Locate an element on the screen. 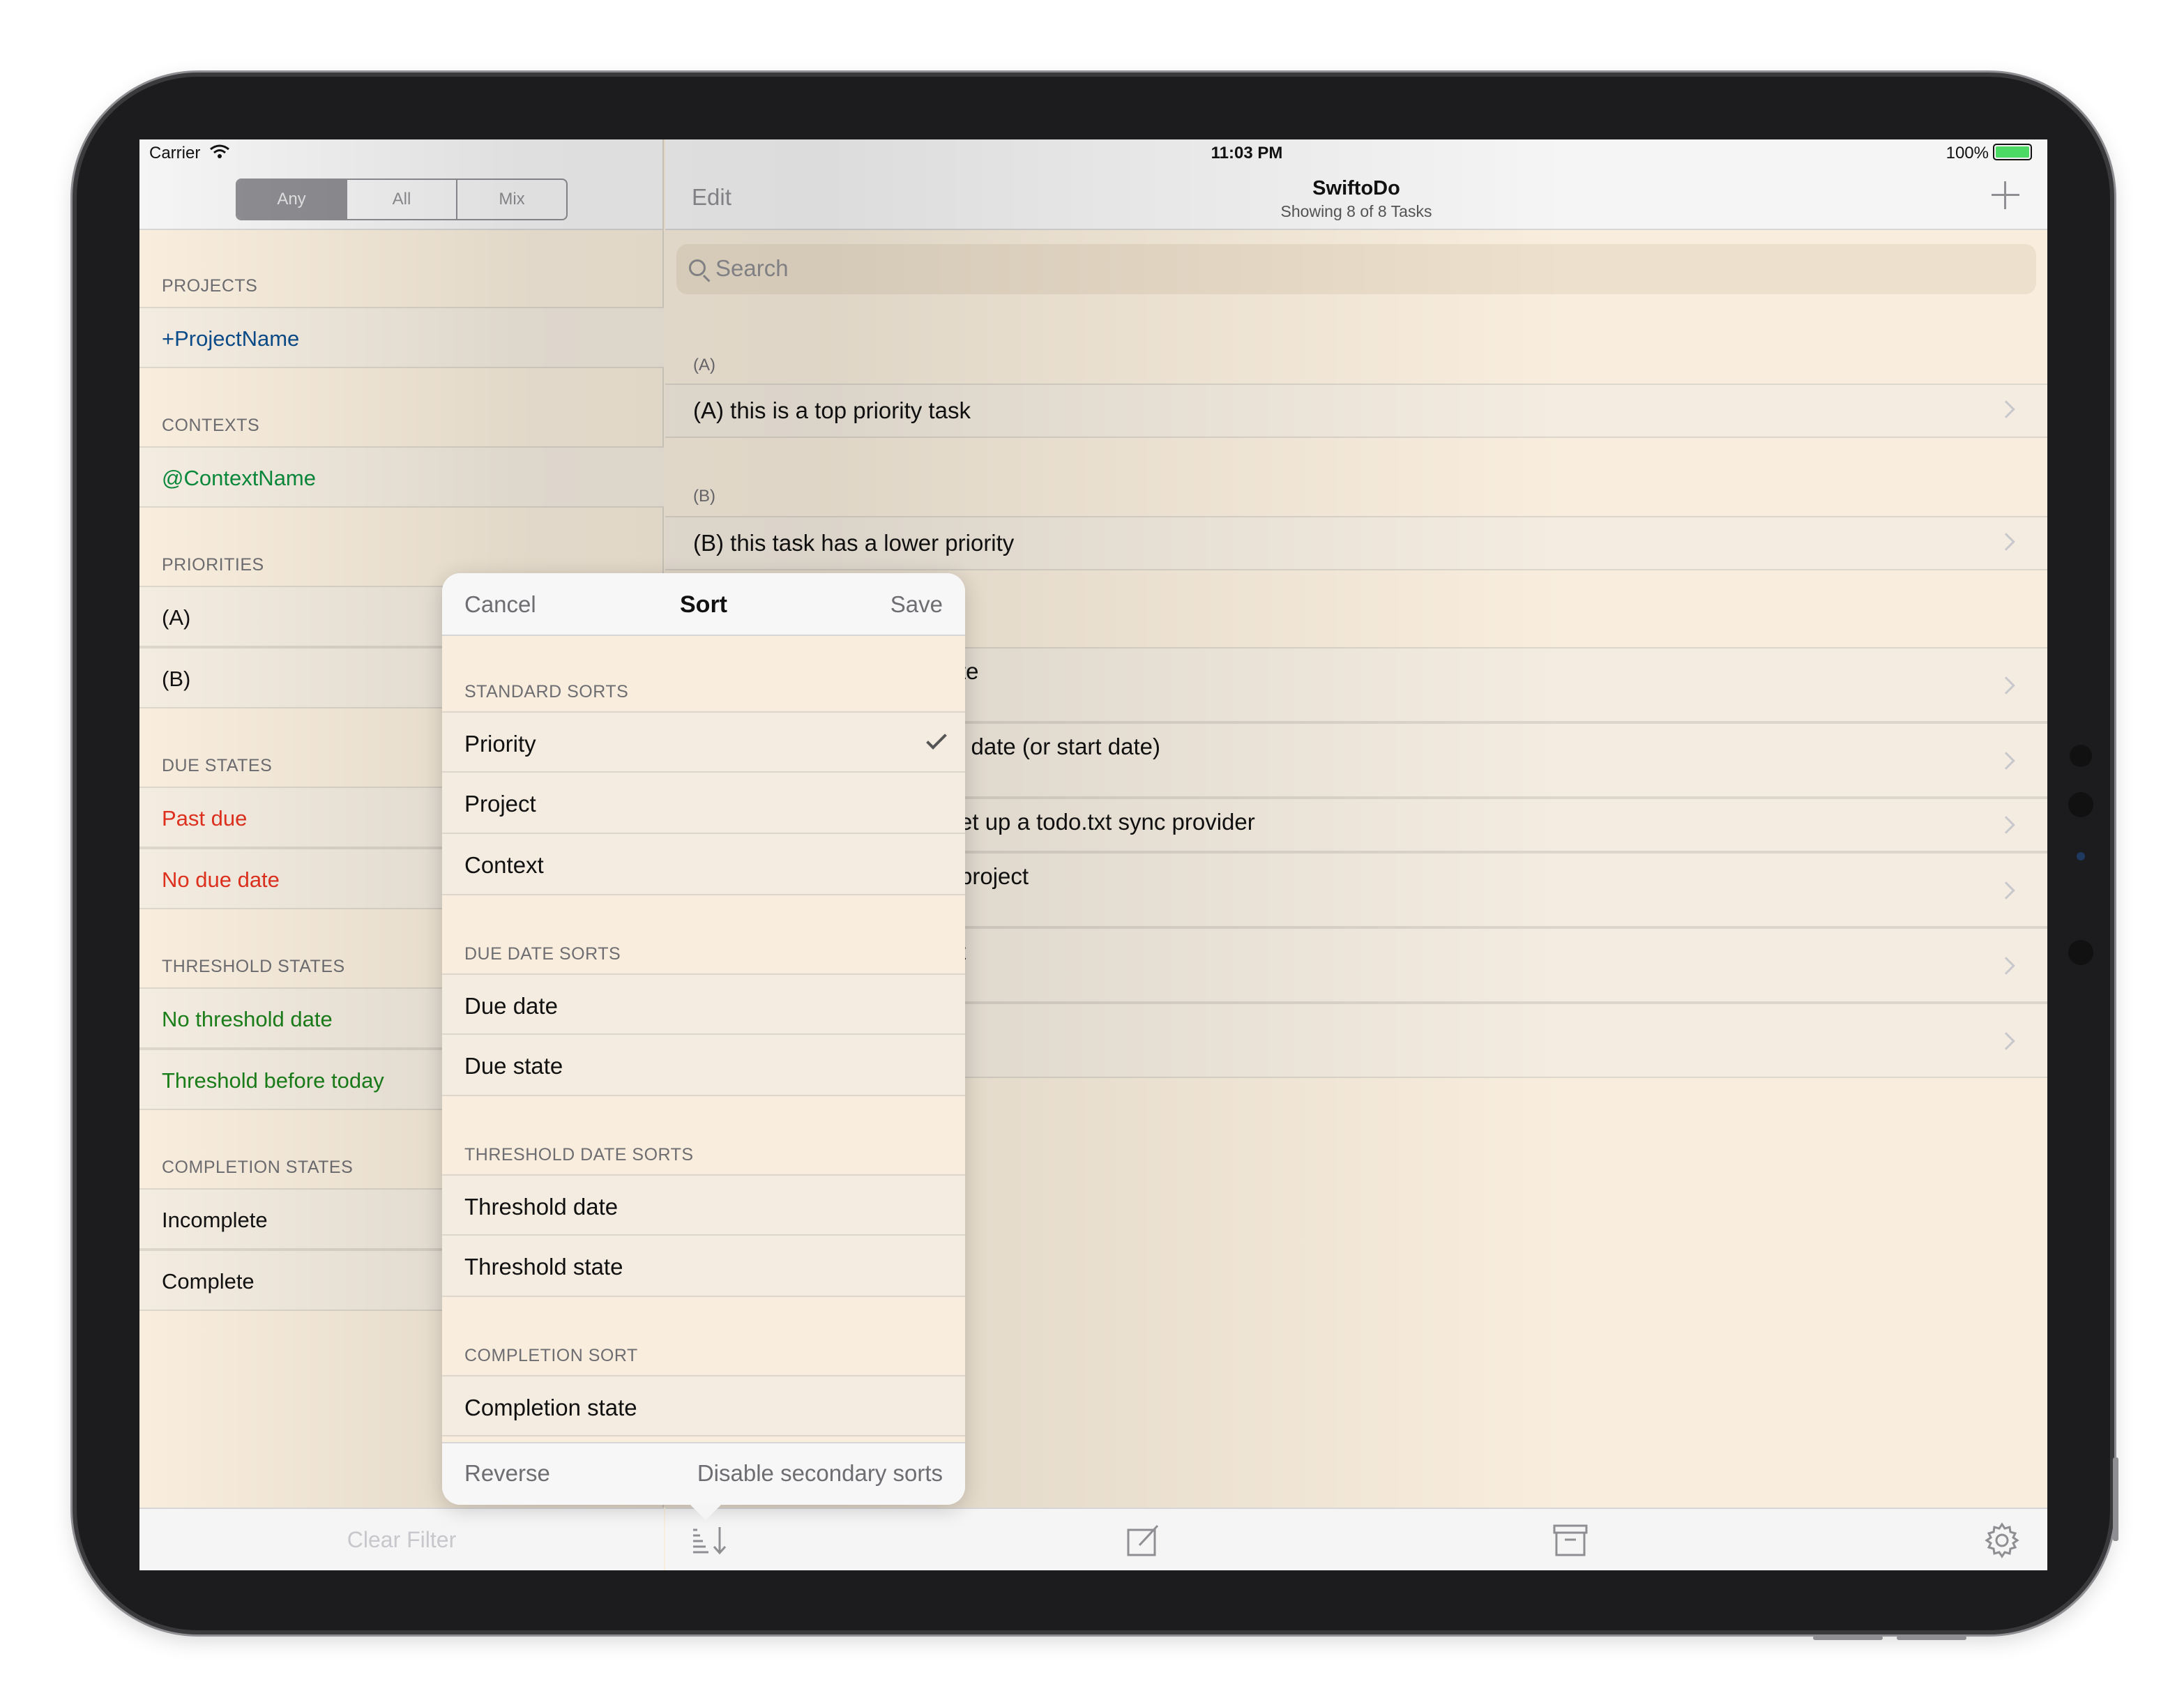  sort-option-label: Completion state is located at coordinates (550, 1407).